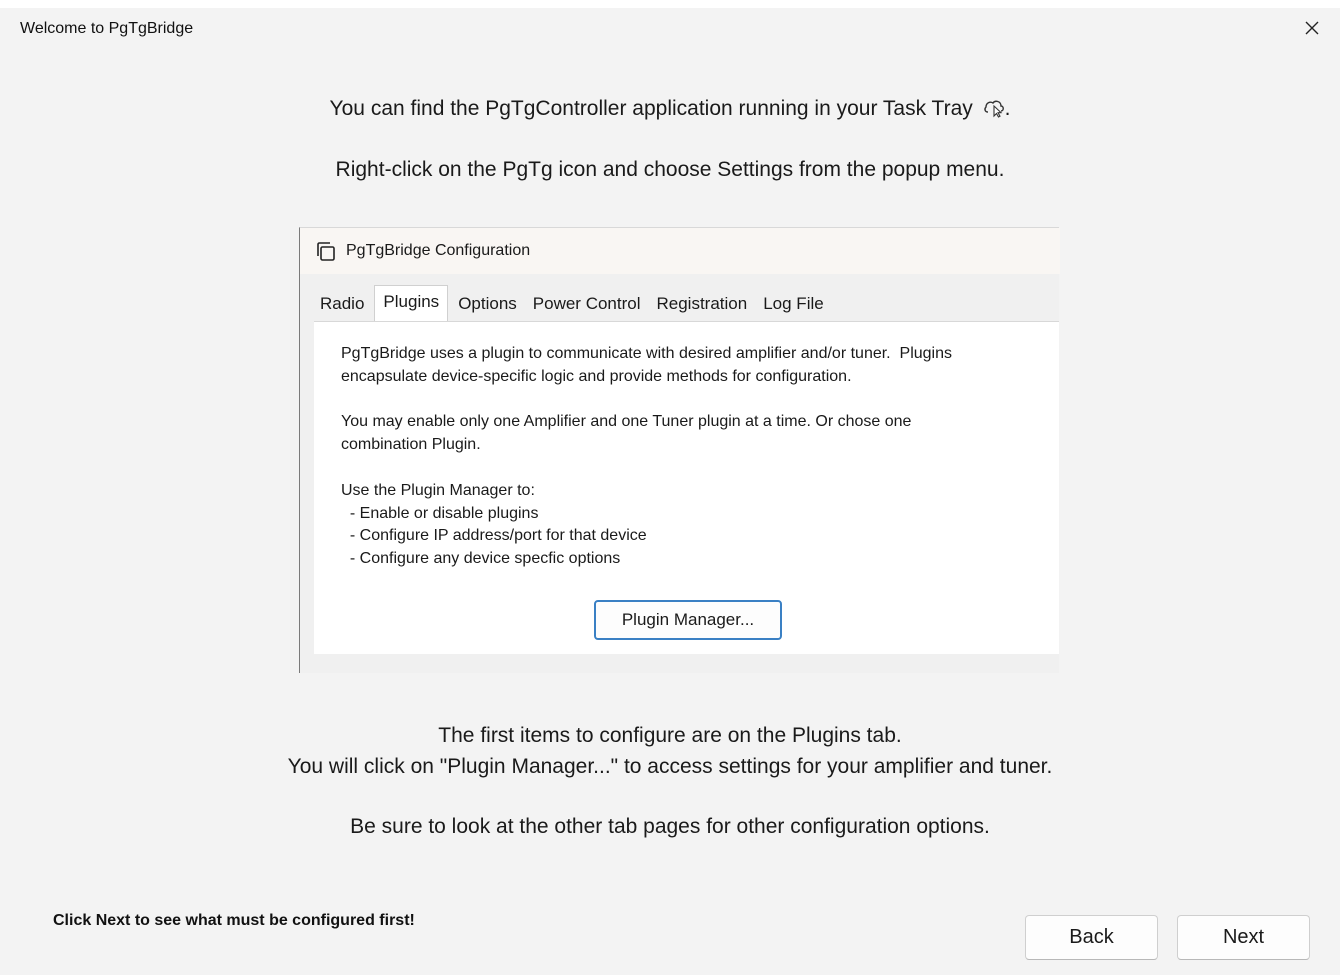 The width and height of the screenshot is (1340, 975). I want to click on tab-registration: Registration, so click(702, 304).